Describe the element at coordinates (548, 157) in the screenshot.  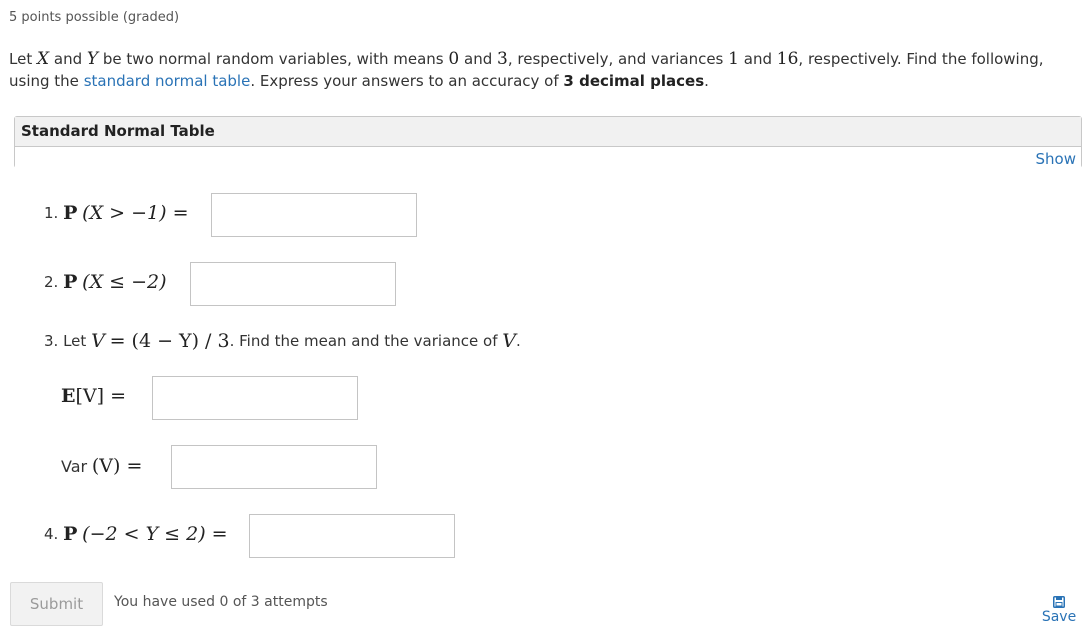
I see `table-panel-body: Show` at that location.